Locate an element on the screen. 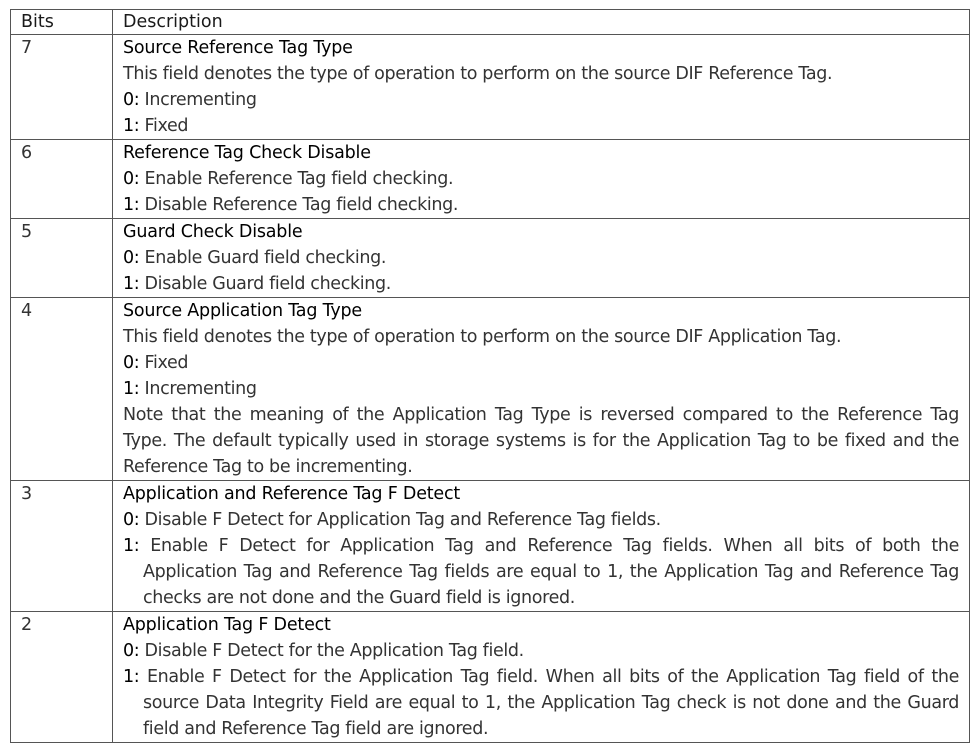 The height and width of the screenshot is (753, 979). field-title: Application and Reference Tag F Detect is located at coordinates (292, 494).